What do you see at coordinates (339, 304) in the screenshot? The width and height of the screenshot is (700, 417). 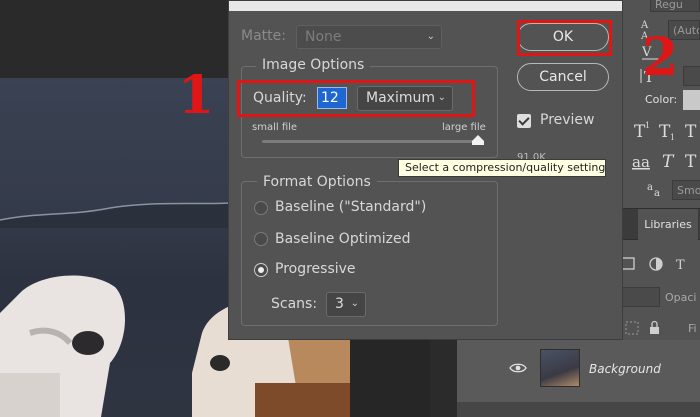 I see `scans-value: 3` at bounding box center [339, 304].